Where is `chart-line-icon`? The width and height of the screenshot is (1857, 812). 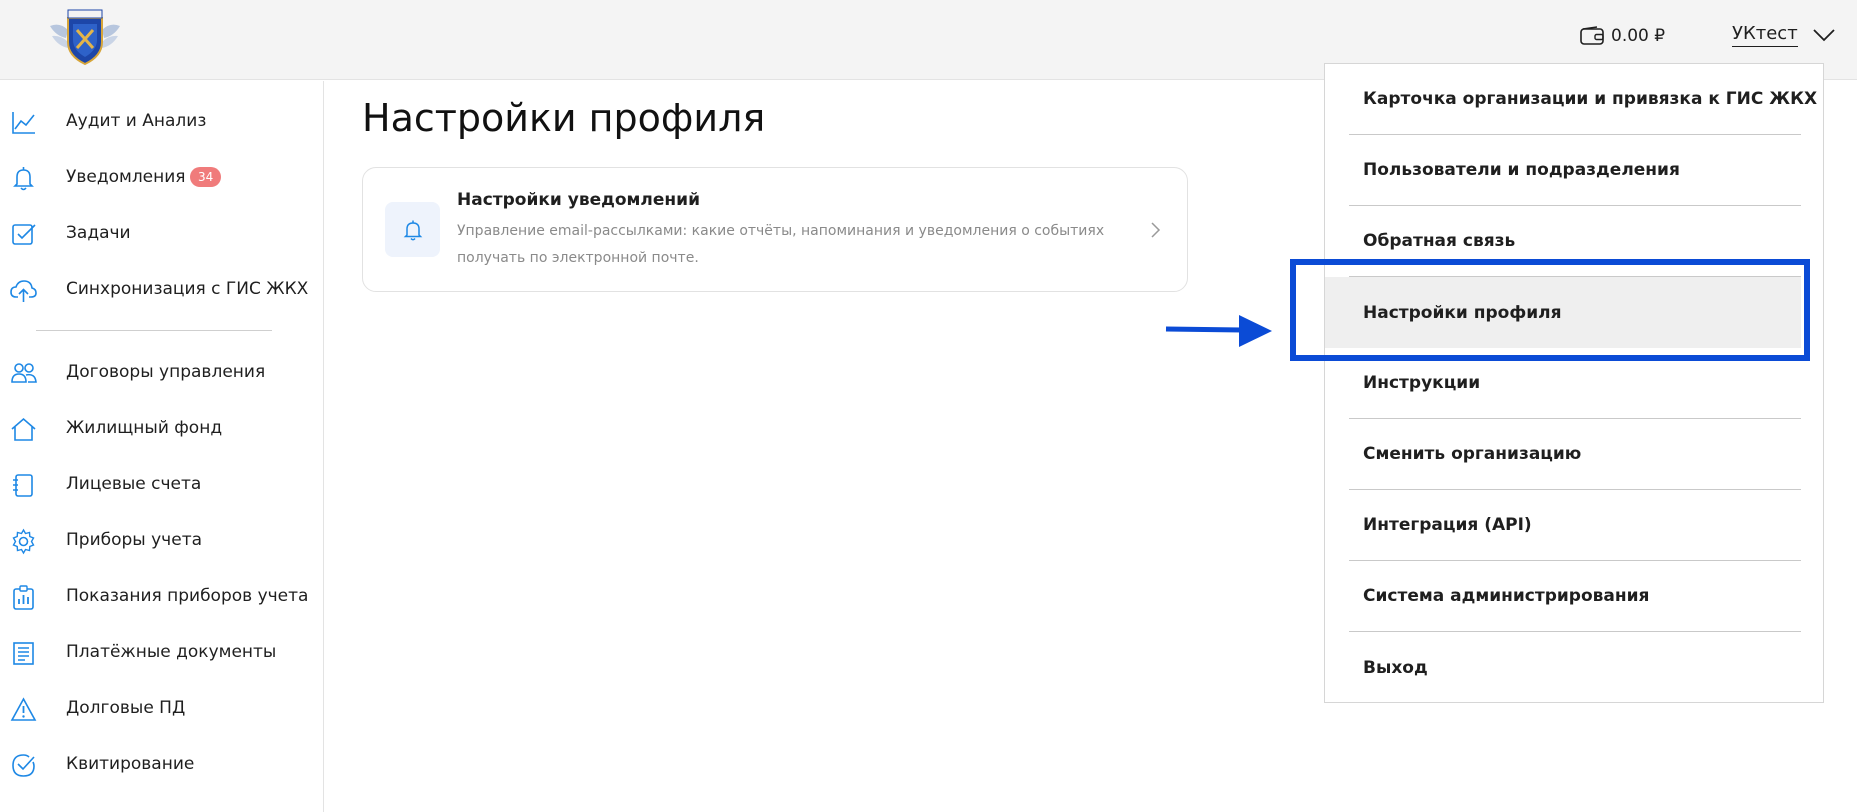 chart-line-icon is located at coordinates (23, 122).